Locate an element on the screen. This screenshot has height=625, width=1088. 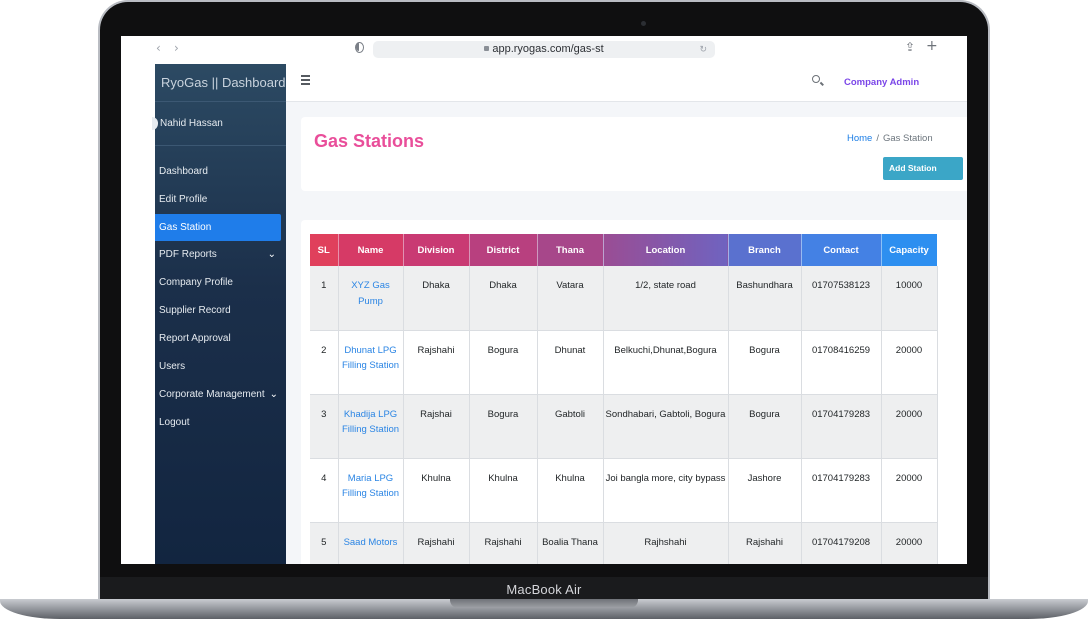
browser-toolbar: ‹ › app.ryogas.com/gas-st ↻ ⇪ + is located at coordinates (544, 50).